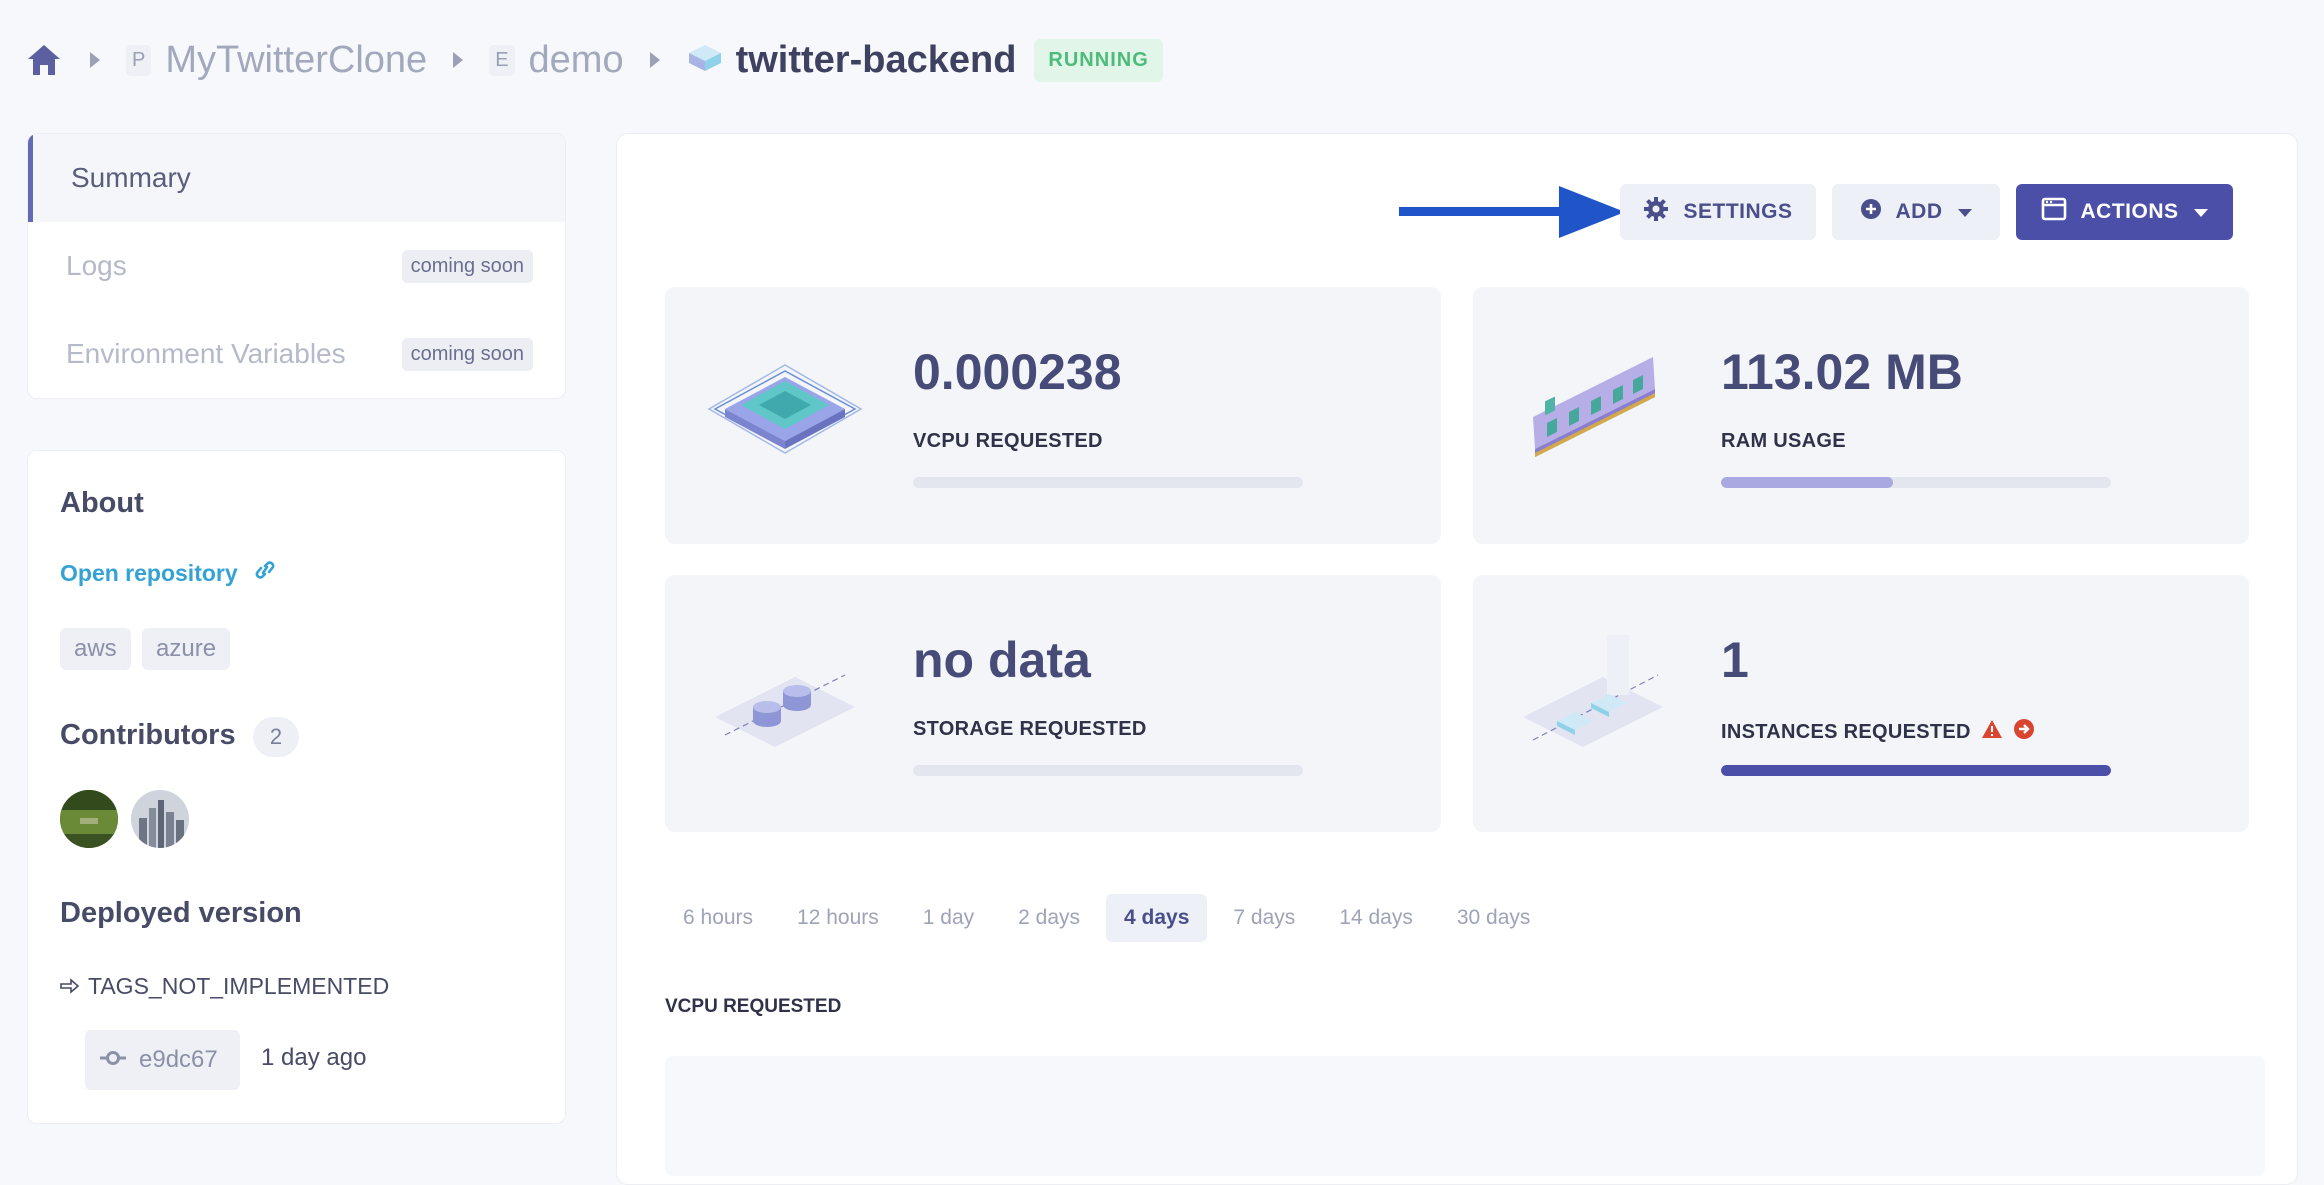 The height and width of the screenshot is (1185, 2324). Describe the element at coordinates (838, 918) in the screenshot. I see `range-tab-12-hours: 12 hours` at that location.